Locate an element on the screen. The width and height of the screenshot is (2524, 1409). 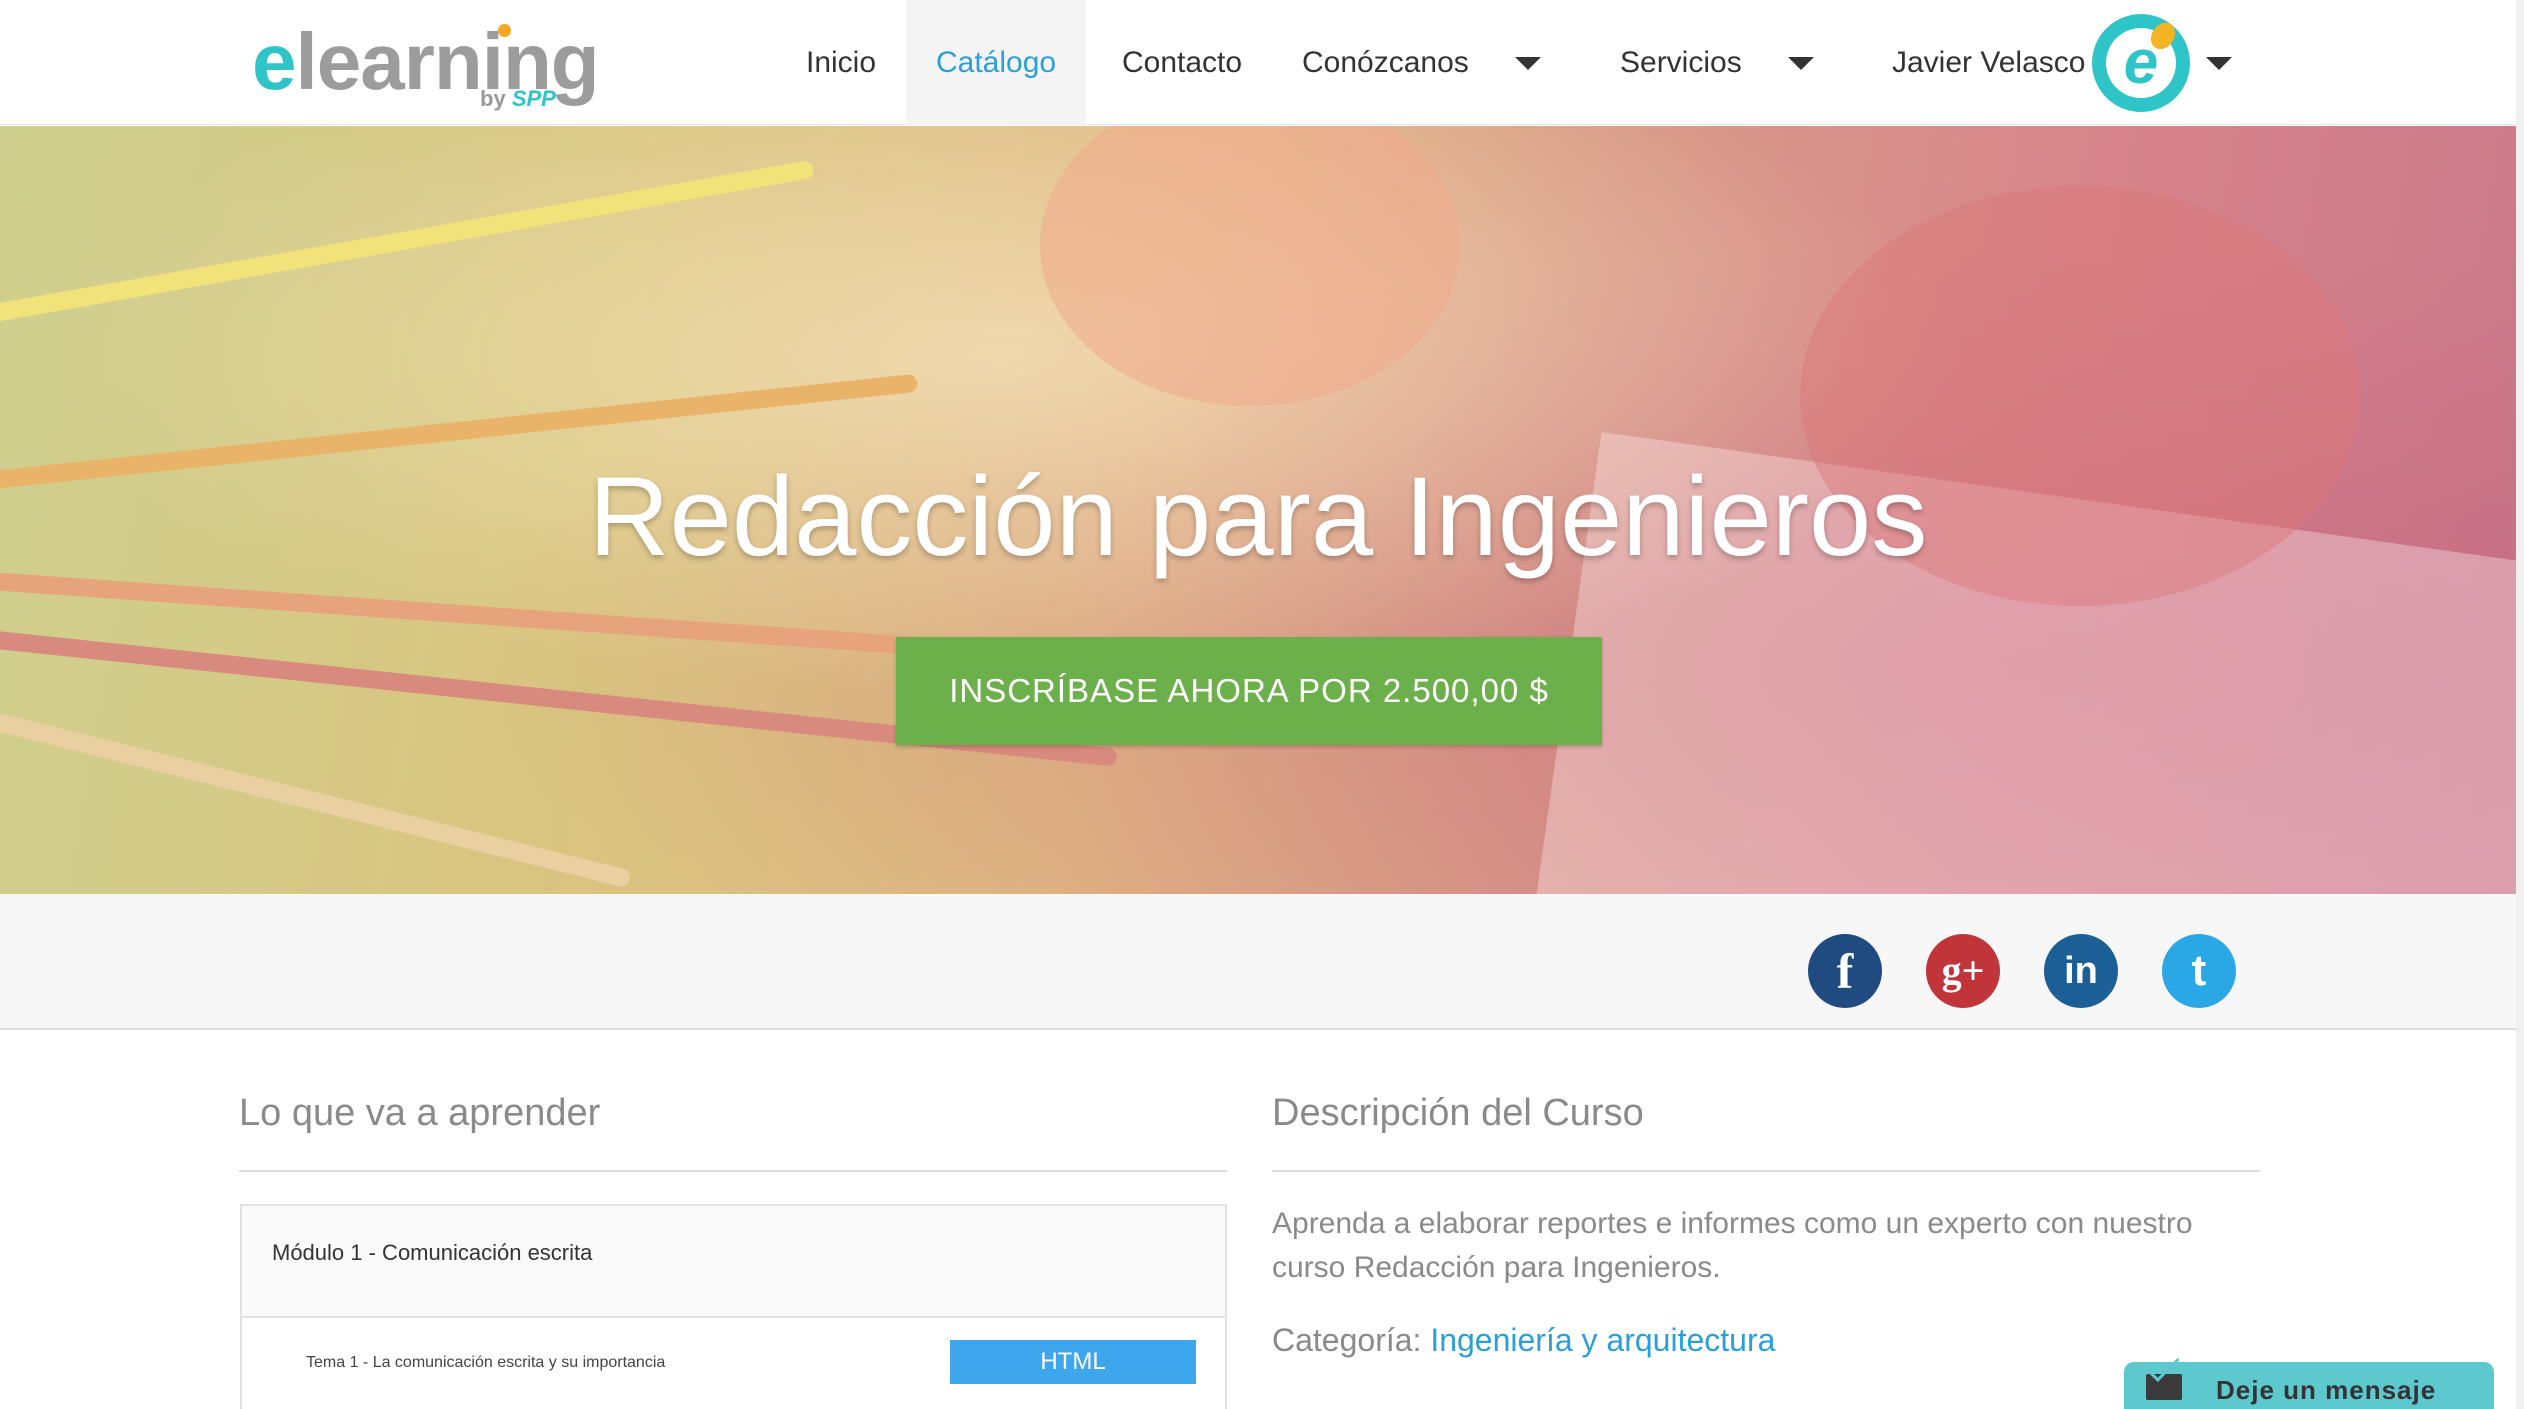
learn-heading: Lo que va a aprender is located at coordinates (420, 1113).